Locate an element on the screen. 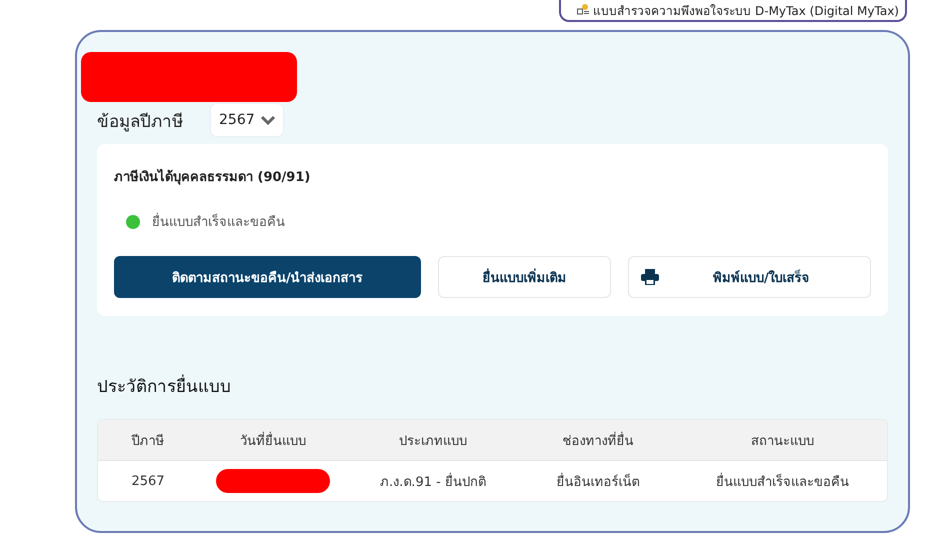 This screenshot has width=943, height=547. file-button: ยื่นแบบเพิ่มเติม is located at coordinates (524, 277).